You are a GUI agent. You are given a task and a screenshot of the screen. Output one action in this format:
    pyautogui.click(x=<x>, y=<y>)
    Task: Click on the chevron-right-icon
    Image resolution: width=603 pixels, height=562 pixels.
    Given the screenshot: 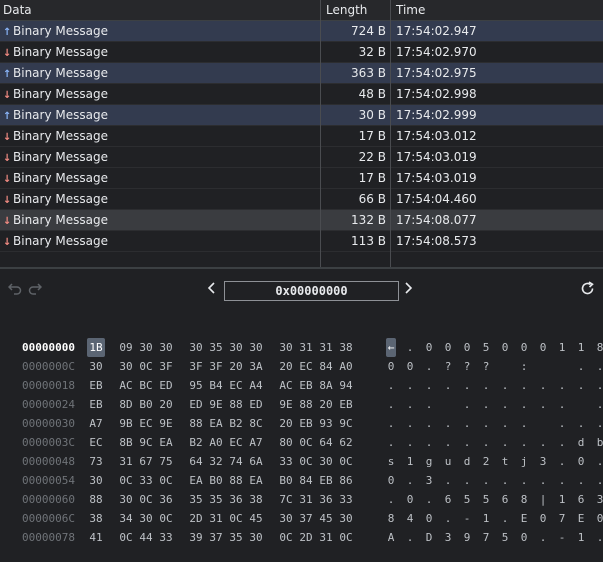 What is the action you would take?
    pyautogui.click(x=408, y=291)
    